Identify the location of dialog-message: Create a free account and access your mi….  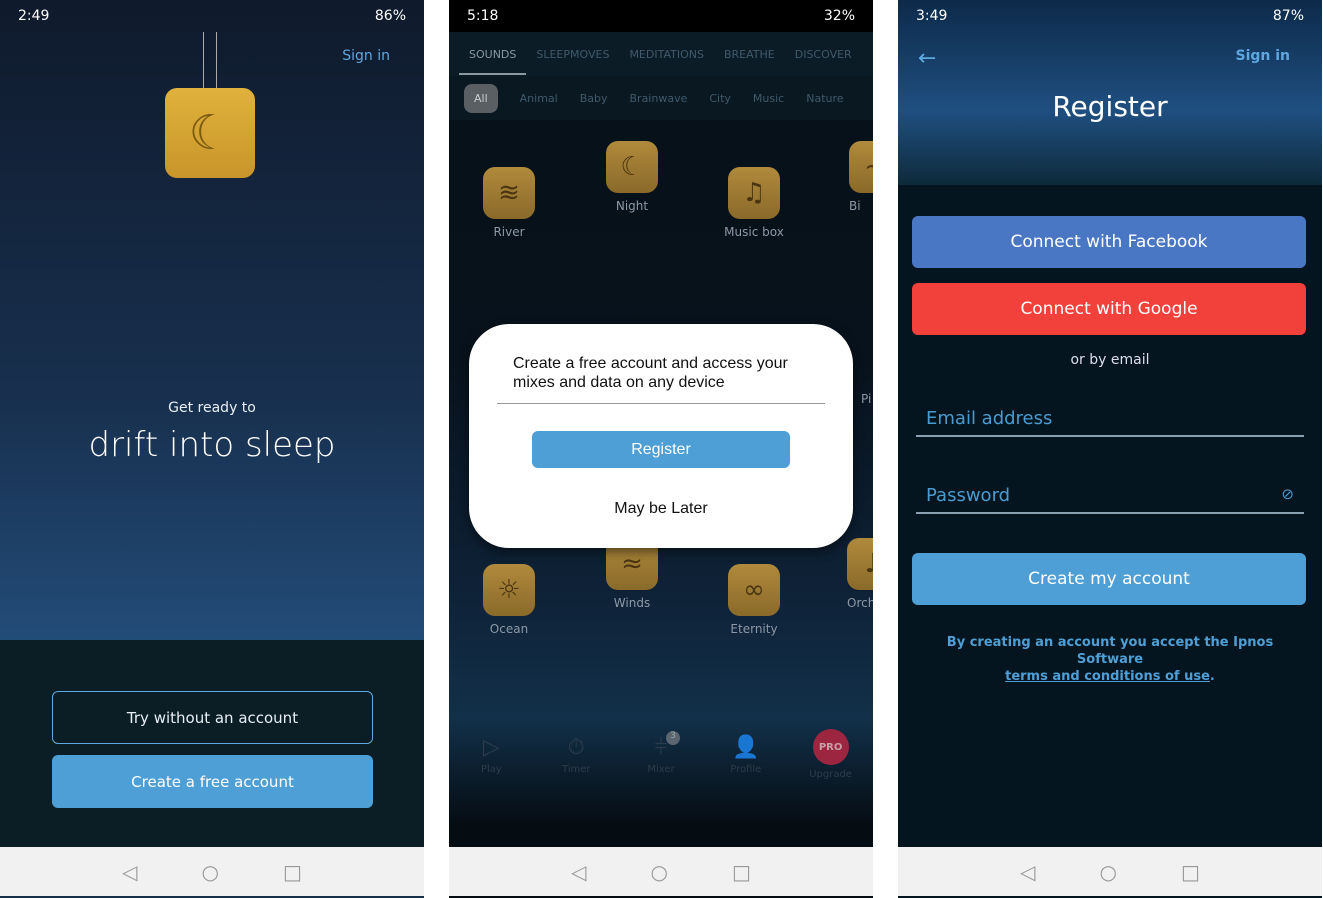
(650, 373).